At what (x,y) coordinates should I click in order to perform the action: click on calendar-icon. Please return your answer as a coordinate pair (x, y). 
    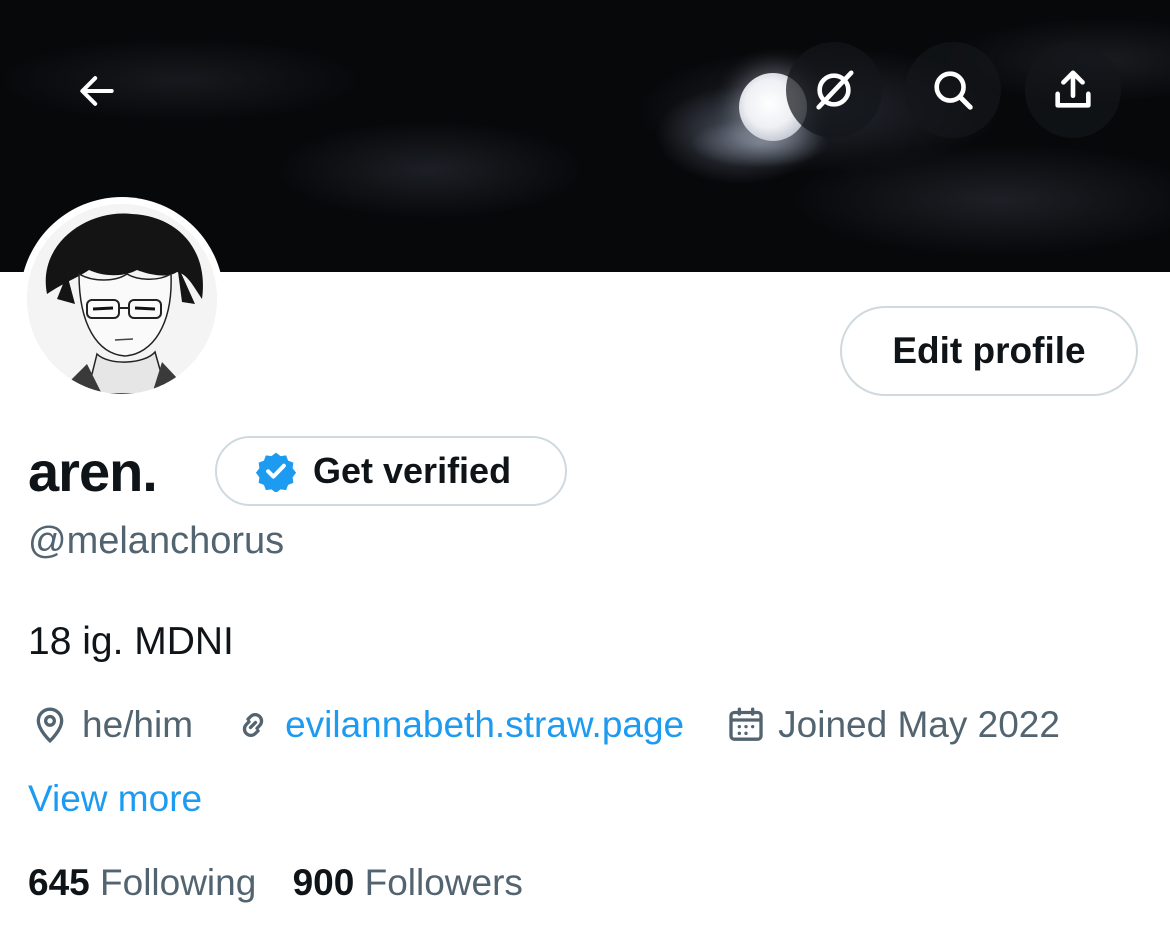
    Looking at the image, I should click on (746, 724).